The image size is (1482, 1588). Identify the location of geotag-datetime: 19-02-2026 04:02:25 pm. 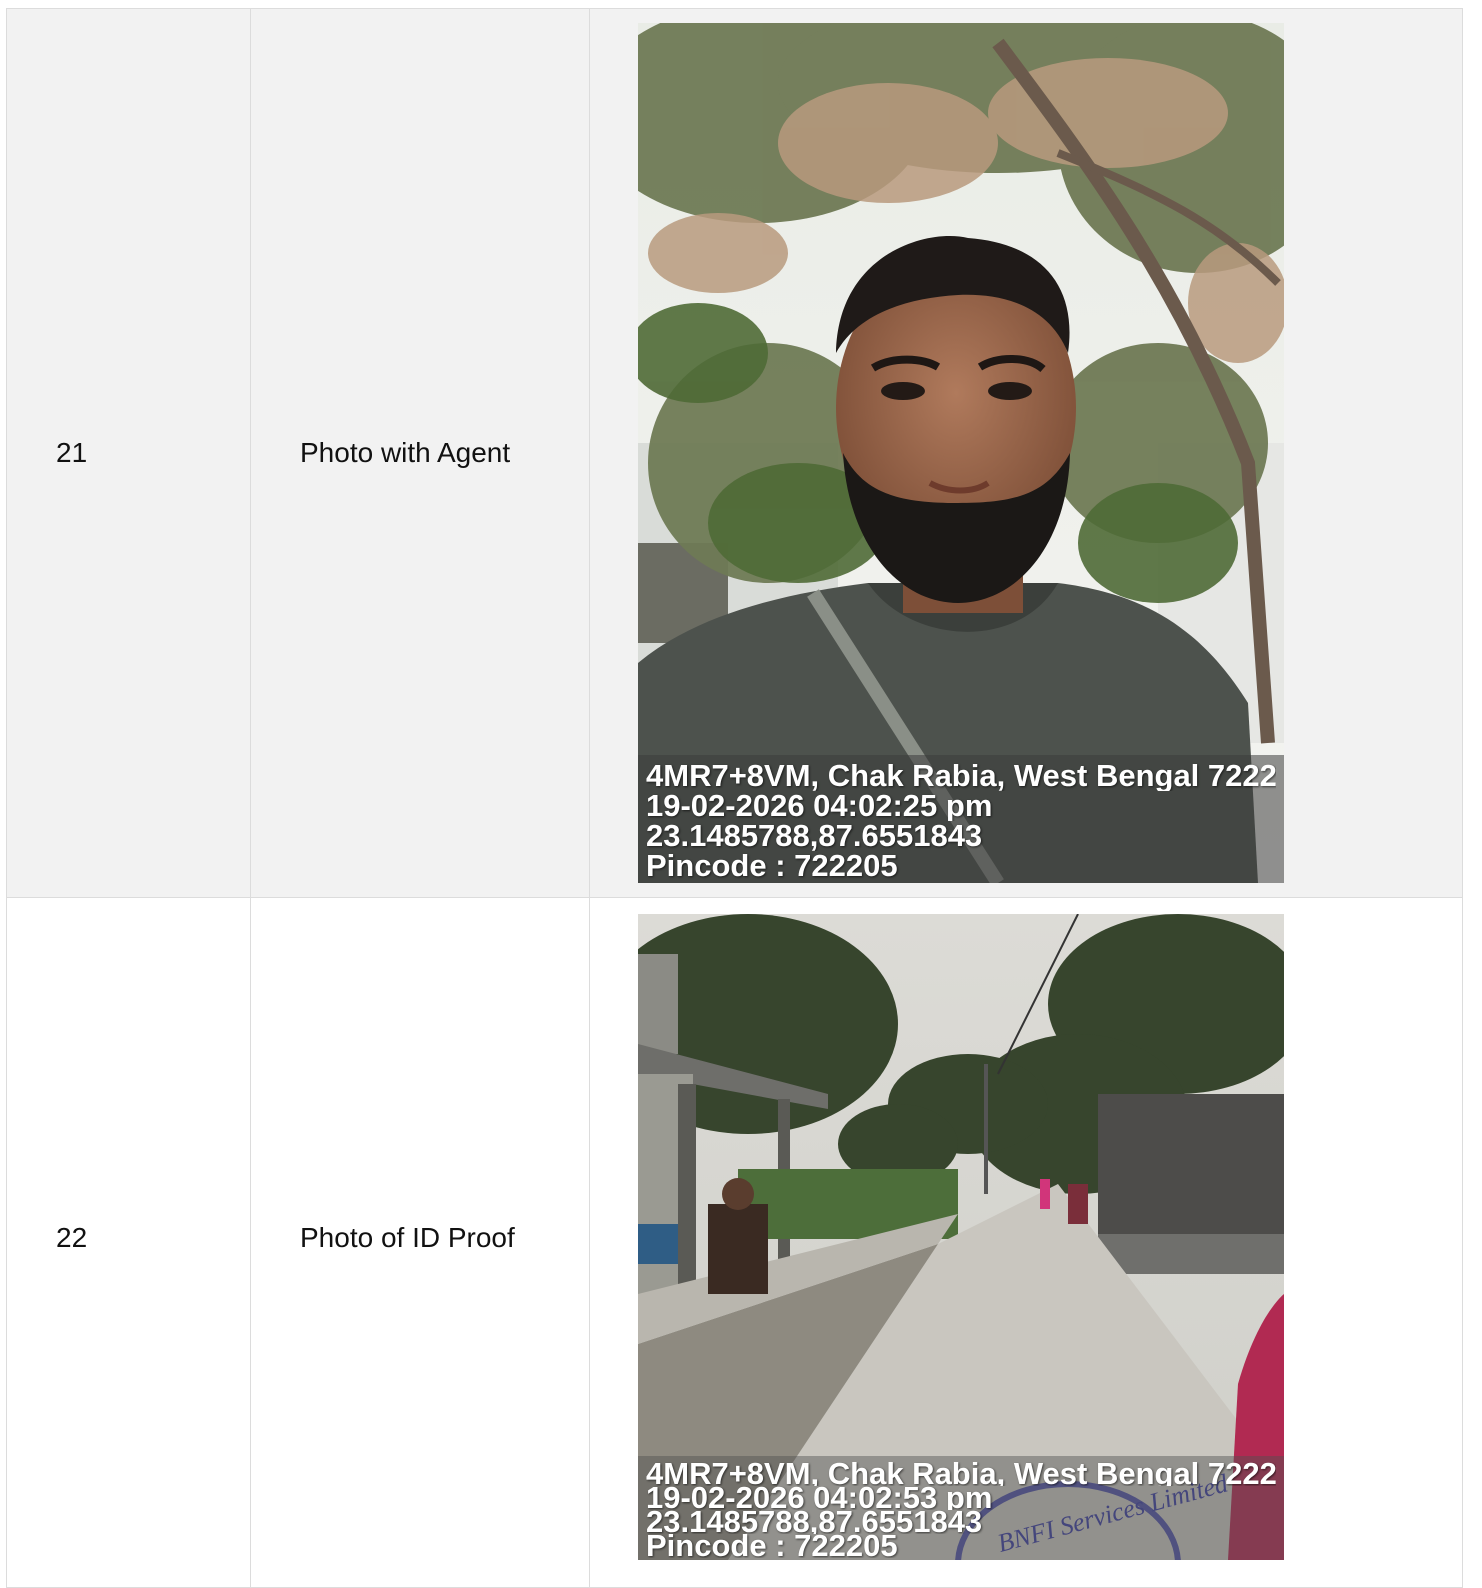
(819, 806).